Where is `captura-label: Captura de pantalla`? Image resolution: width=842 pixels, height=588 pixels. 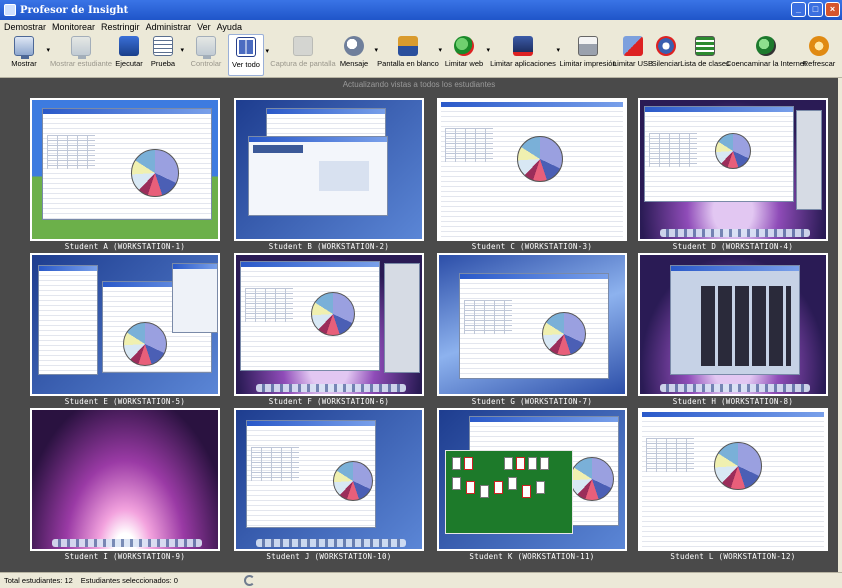
captura-label: Captura de pantalla is located at coordinates (303, 63).